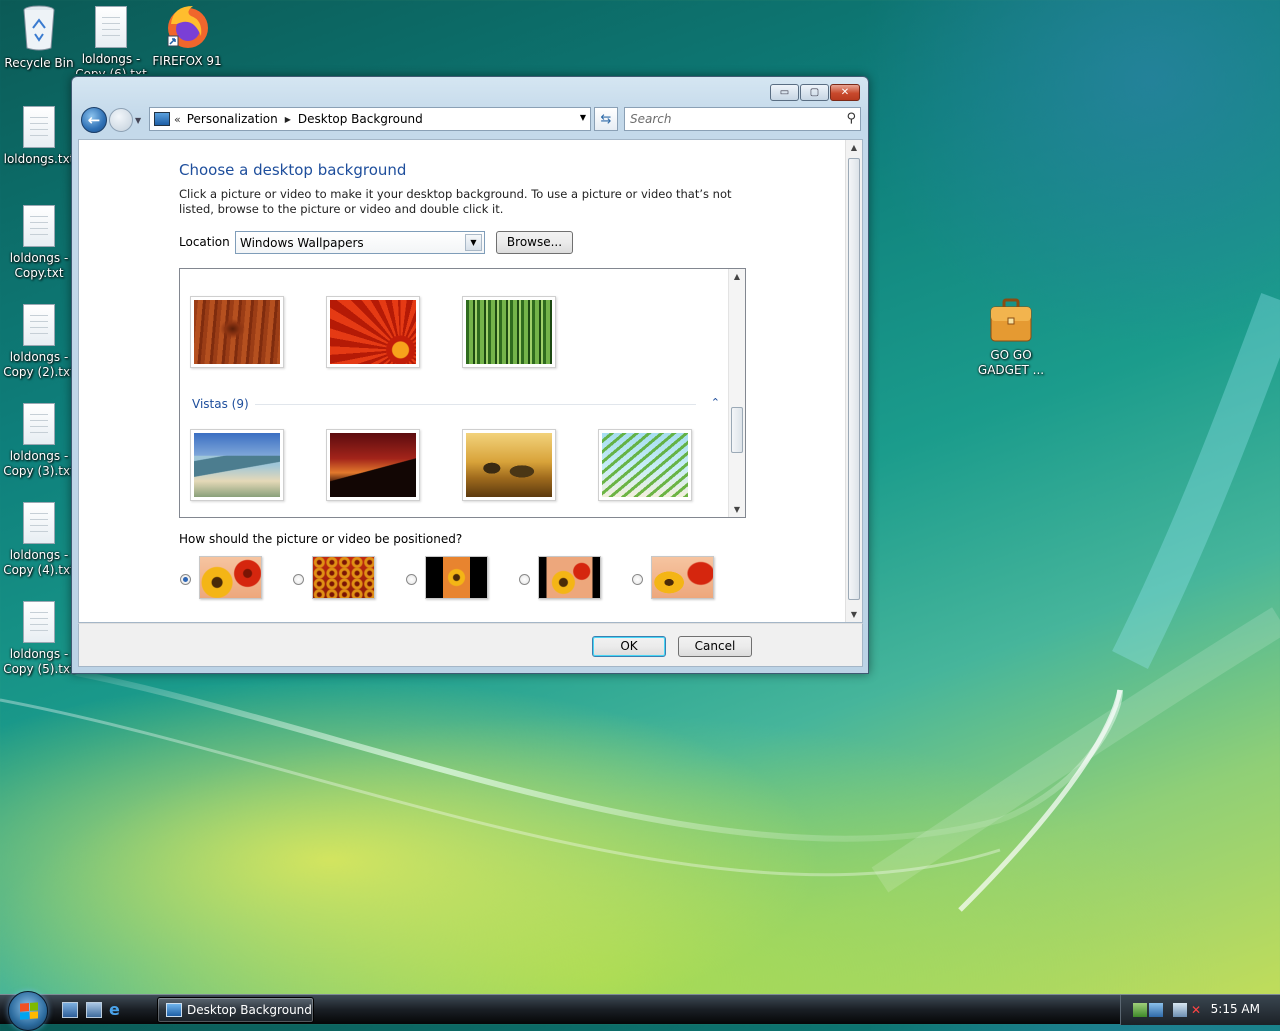 Image resolution: width=1280 pixels, height=1031 pixels. What do you see at coordinates (411, 579) in the screenshot?
I see `radio-center` at bounding box center [411, 579].